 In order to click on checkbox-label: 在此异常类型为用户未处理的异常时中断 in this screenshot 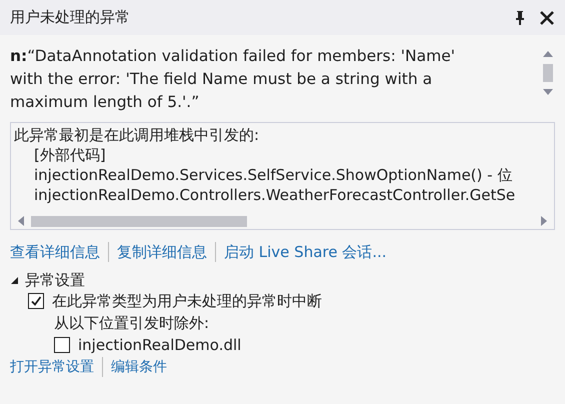, I will do `click(187, 301)`.